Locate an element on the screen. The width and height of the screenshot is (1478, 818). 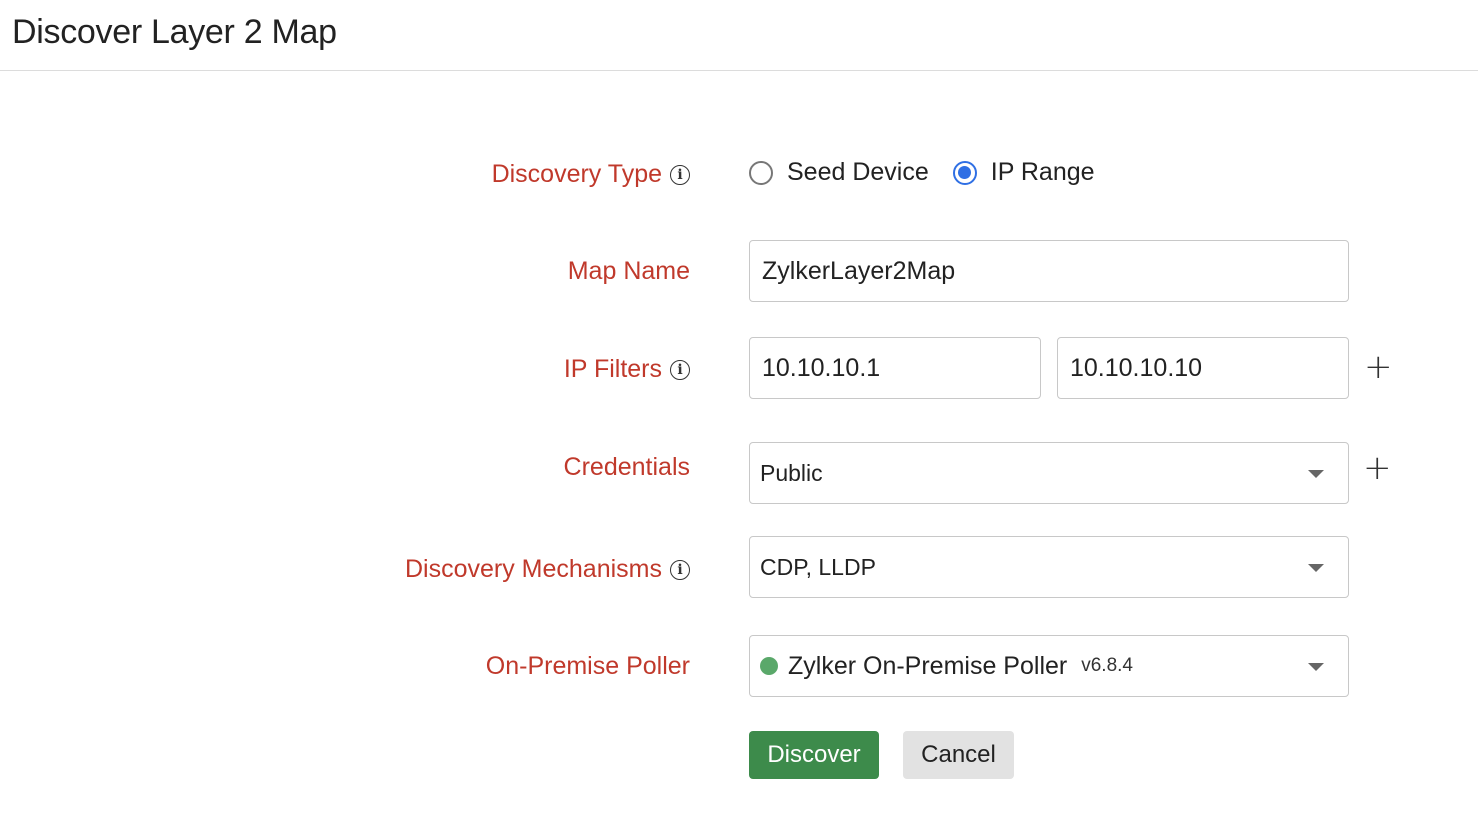
credentials-label-text: Credentials is located at coordinates (626, 467).